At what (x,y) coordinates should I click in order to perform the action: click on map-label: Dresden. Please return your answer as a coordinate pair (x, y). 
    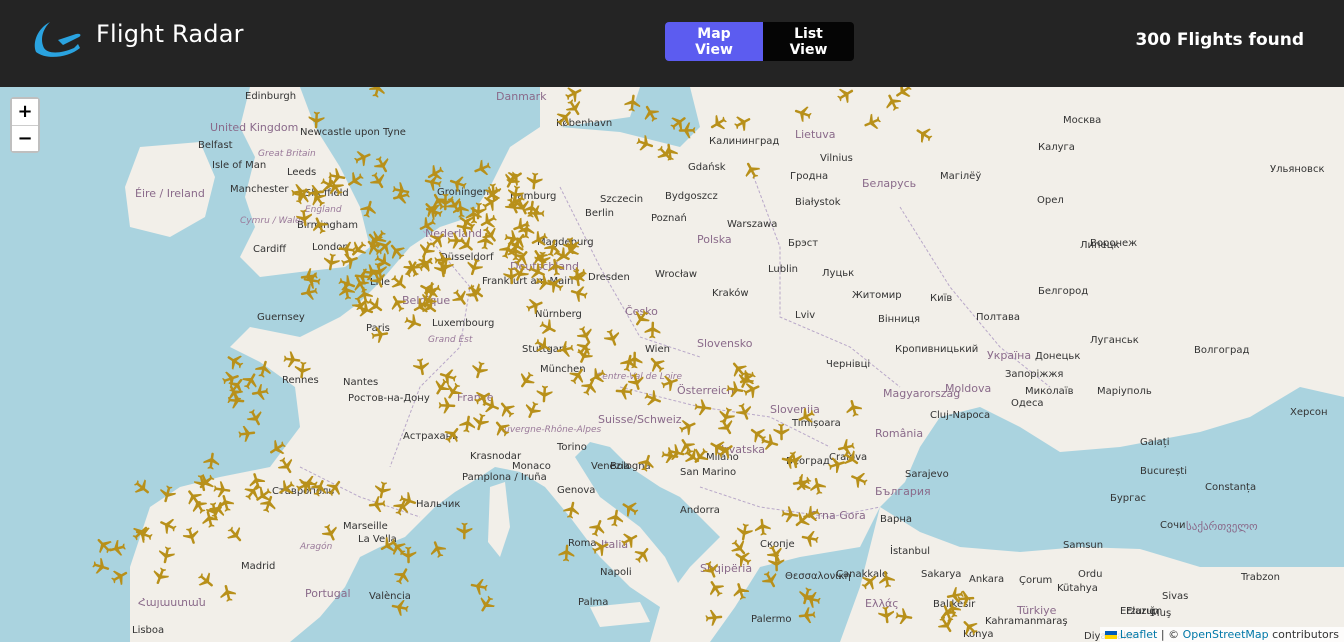
    Looking at the image, I should click on (609, 277).